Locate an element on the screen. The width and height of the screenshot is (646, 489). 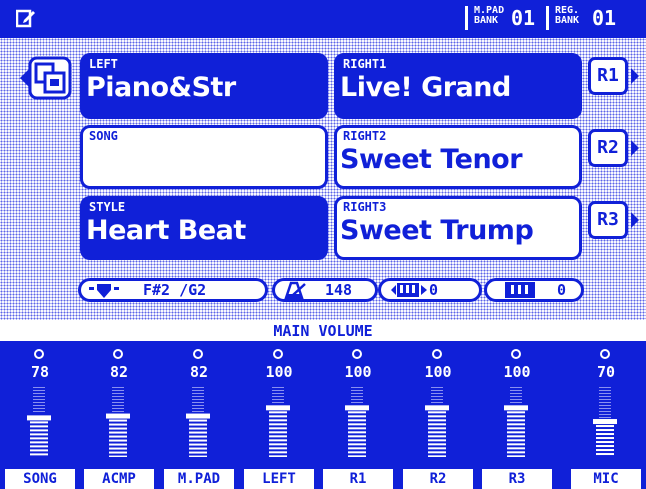
right2-part-box: RIGHT2 Sweet Tenor is located at coordinates (458, 157).